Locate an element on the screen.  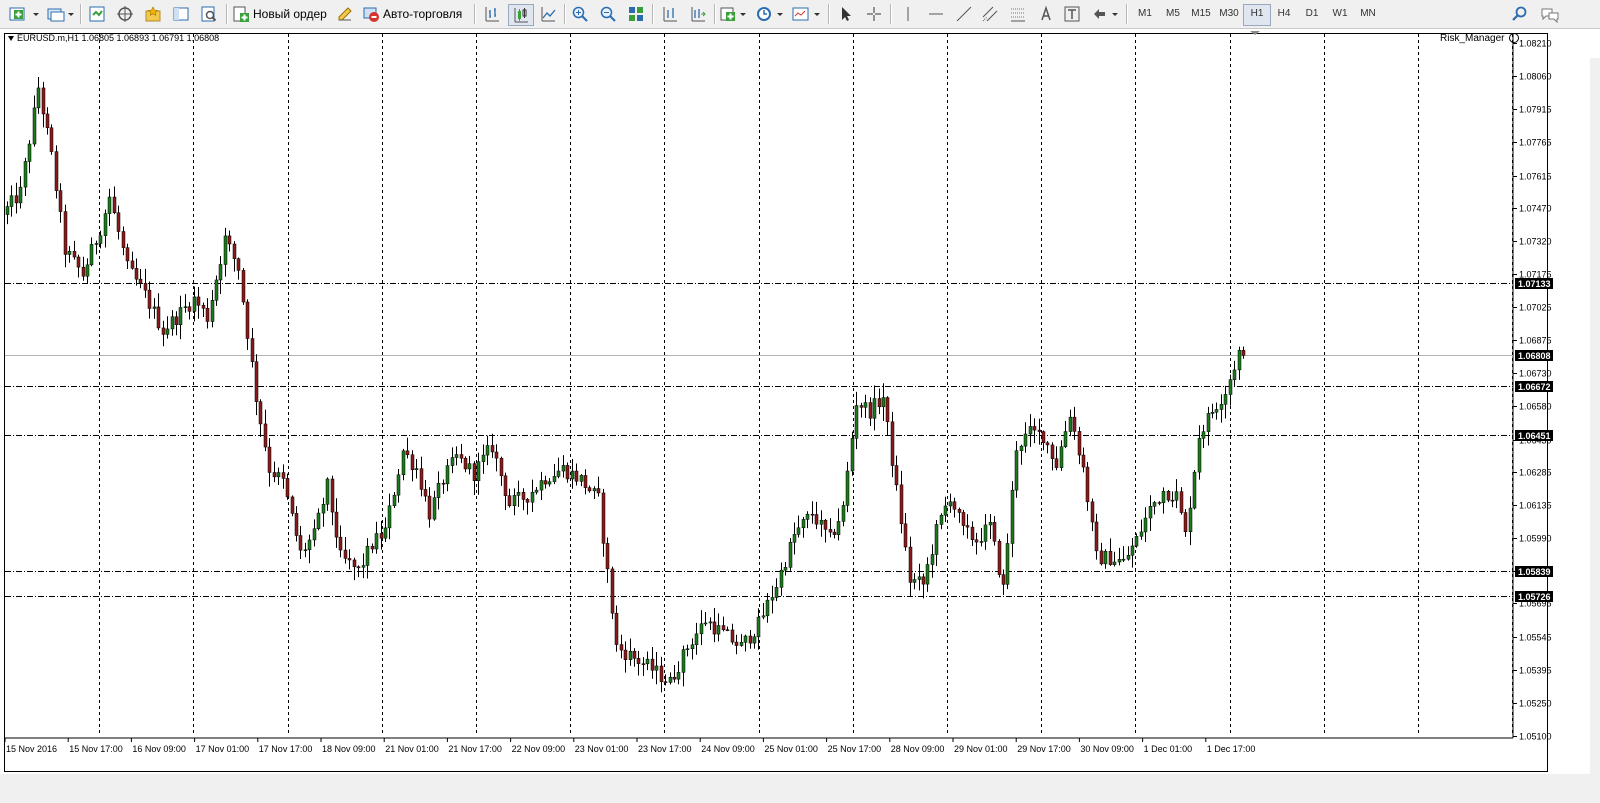
cursor-button is located at coordinates (846, 14).